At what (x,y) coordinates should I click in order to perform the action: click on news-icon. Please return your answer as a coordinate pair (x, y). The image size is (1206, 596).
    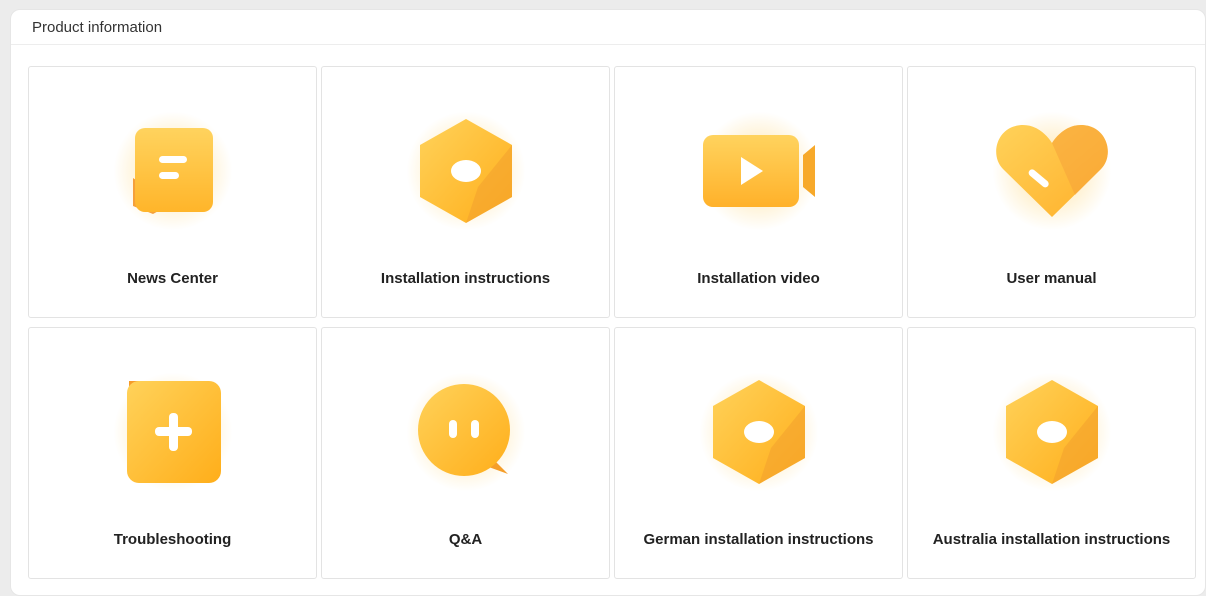
    Looking at the image, I should click on (172, 171).